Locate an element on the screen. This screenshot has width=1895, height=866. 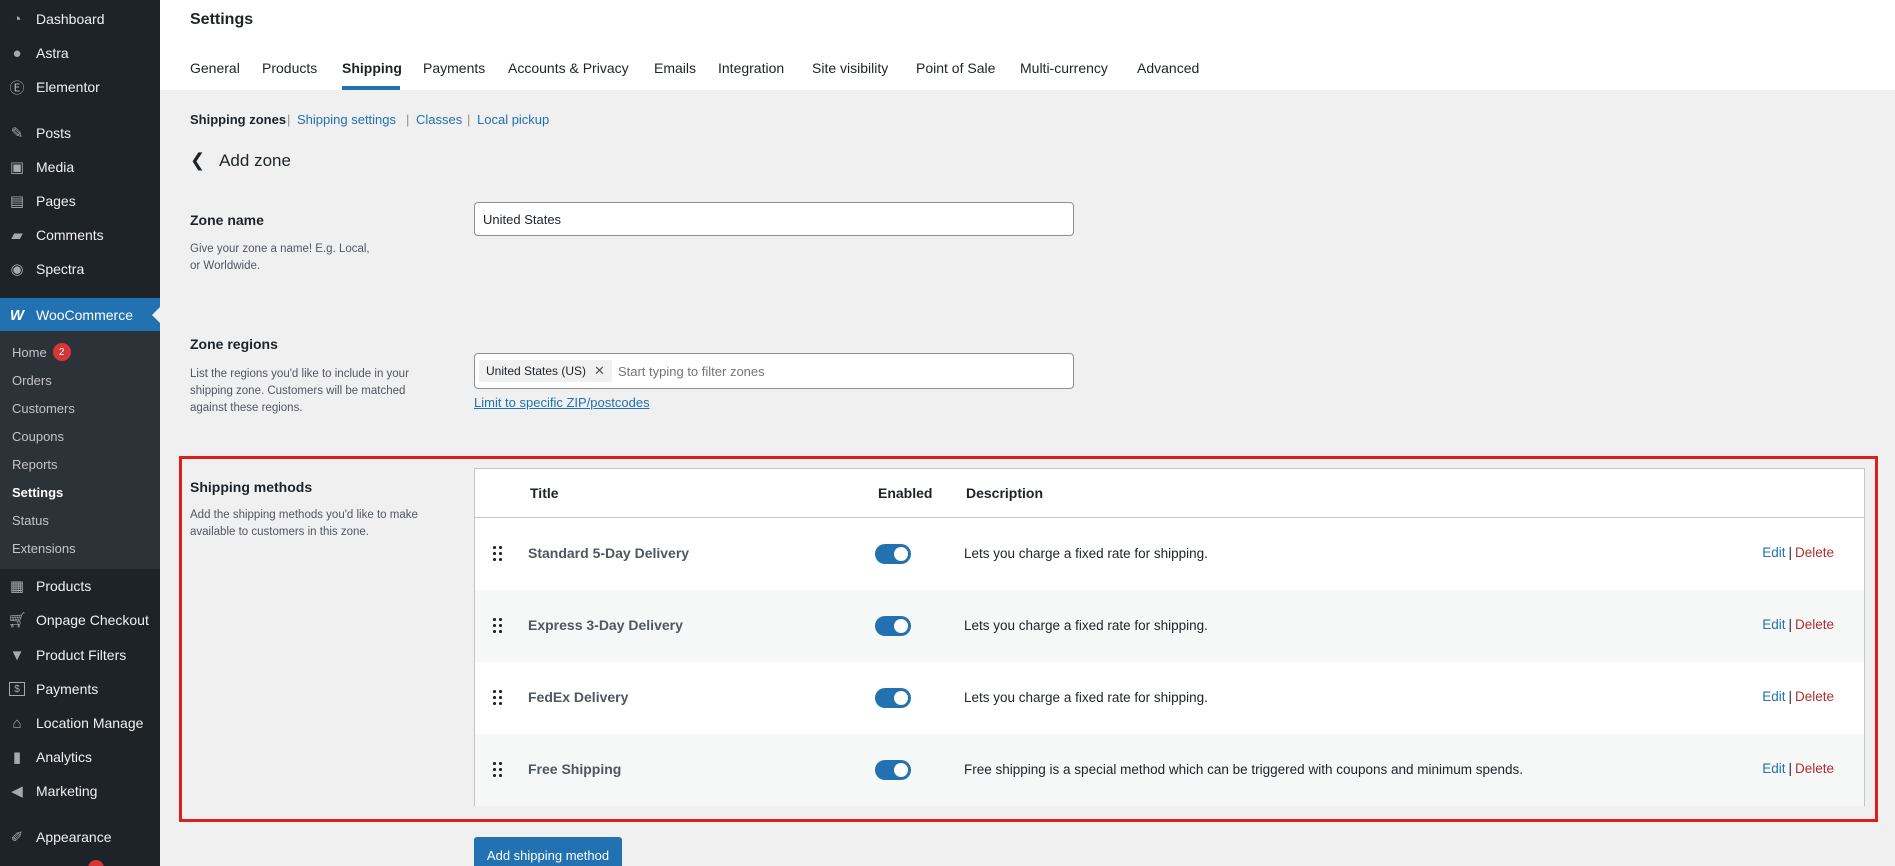
menu-item-analytics: ▮ Analytics is located at coordinates (80, 757).